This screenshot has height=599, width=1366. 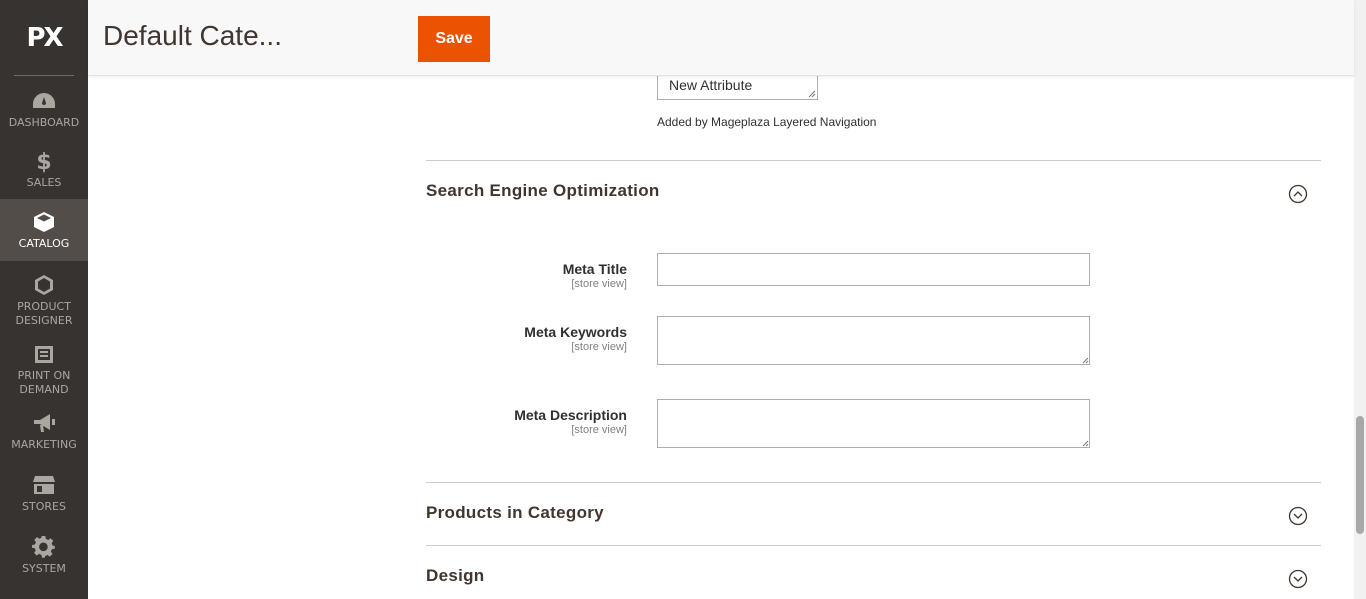 What do you see at coordinates (44, 243) in the screenshot?
I see `nav-label: CATALOG` at bounding box center [44, 243].